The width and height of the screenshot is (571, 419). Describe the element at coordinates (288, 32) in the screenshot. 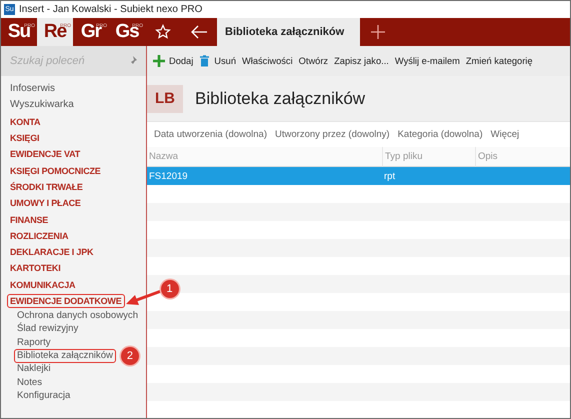

I see `document-tab: Biblioteka załączników` at that location.